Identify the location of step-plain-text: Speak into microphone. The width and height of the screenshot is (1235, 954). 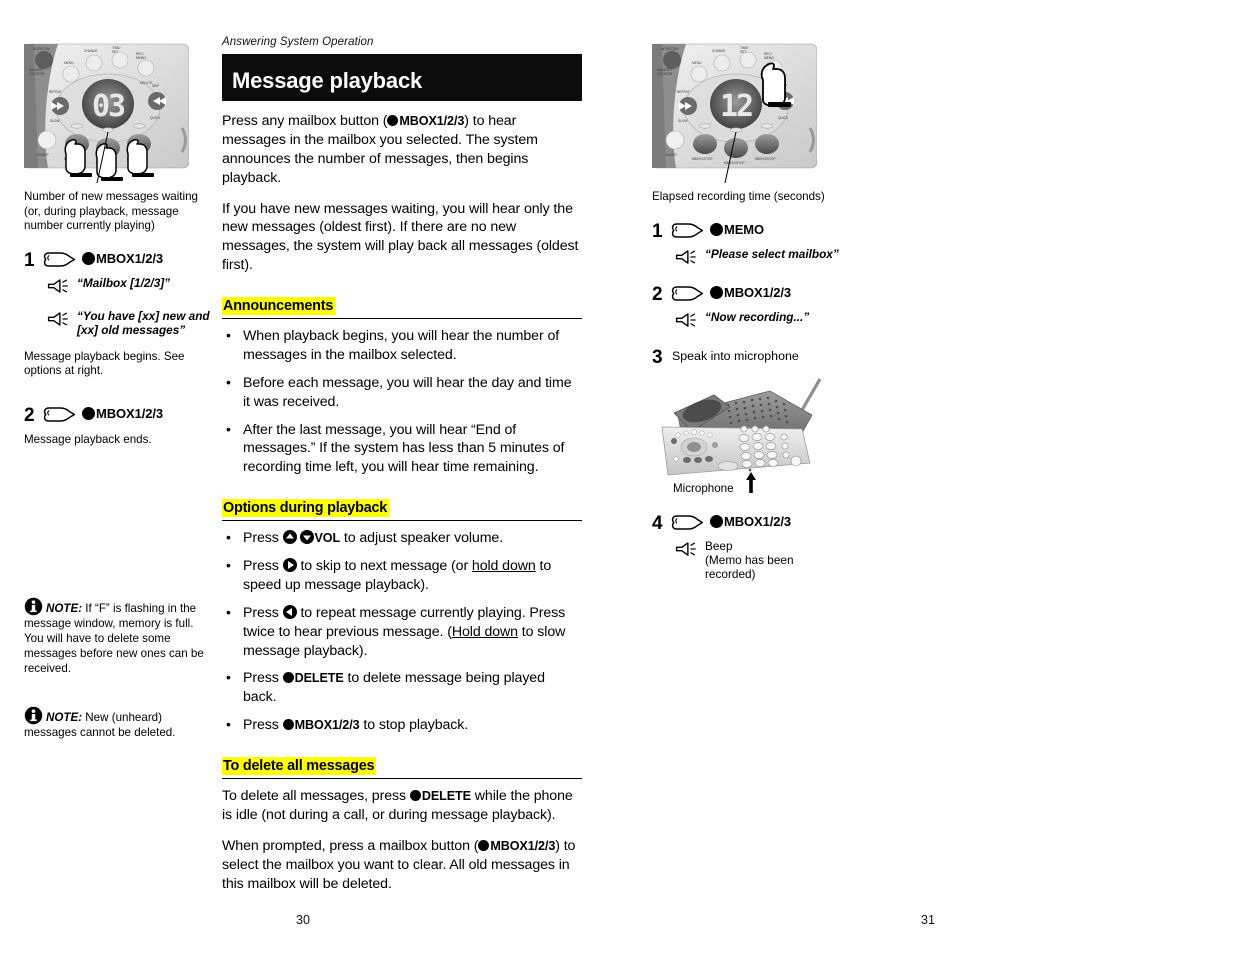
(735, 355).